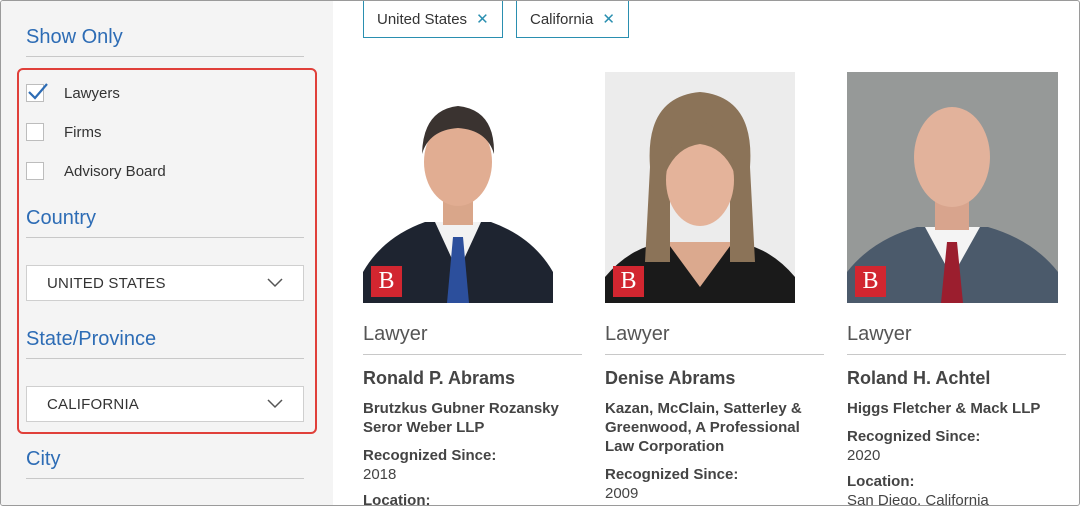 The height and width of the screenshot is (506, 1080). Describe the element at coordinates (918, 378) in the screenshot. I see `result-name: Roland H. Achtel` at that location.